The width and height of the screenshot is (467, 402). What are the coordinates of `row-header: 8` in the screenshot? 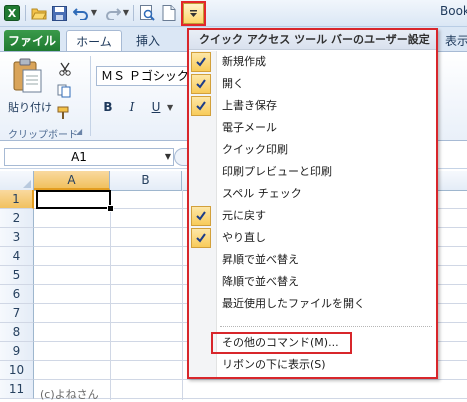 It's located at (17, 332).